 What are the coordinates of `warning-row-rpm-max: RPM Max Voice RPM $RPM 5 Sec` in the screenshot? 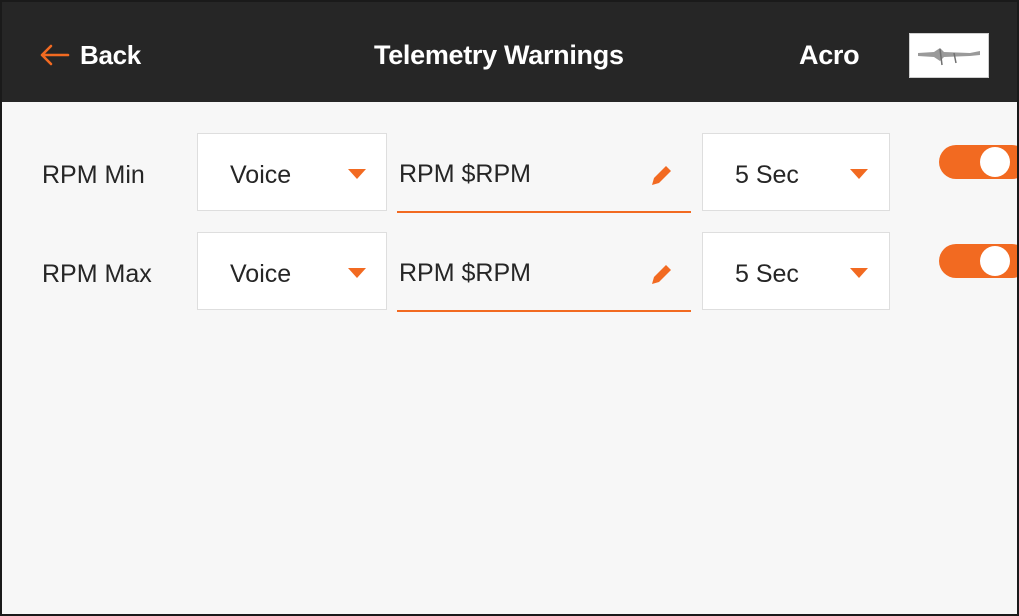 It's located at (509, 272).